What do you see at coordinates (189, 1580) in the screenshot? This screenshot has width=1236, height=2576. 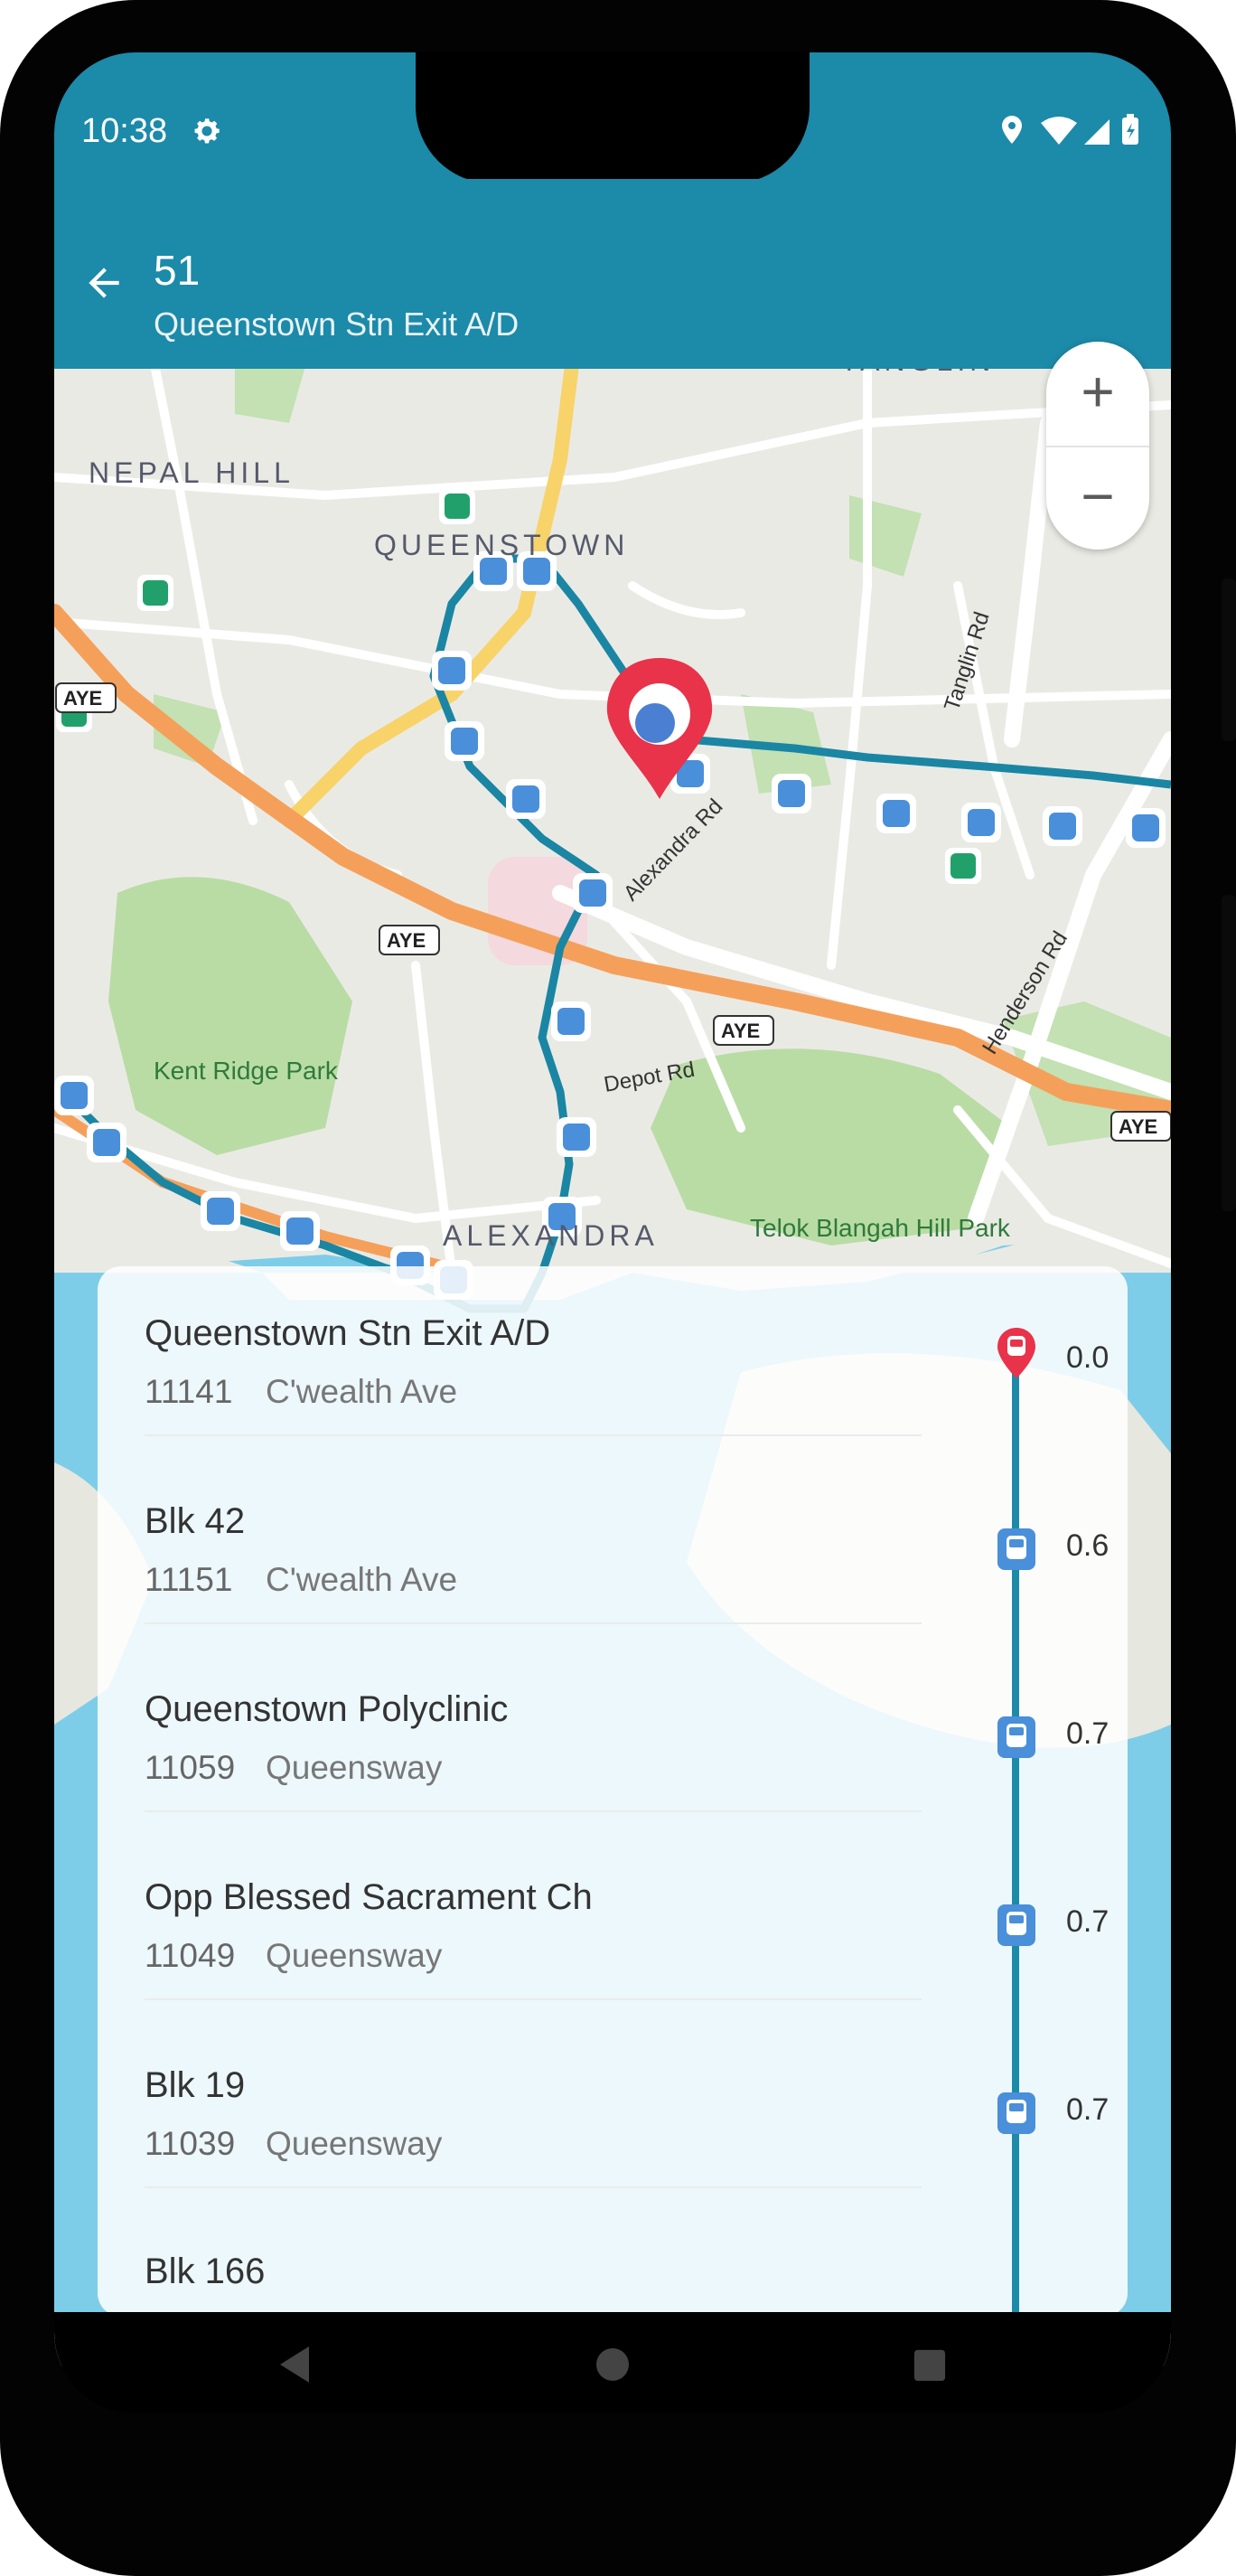 I see `stop-code: 11151` at bounding box center [189, 1580].